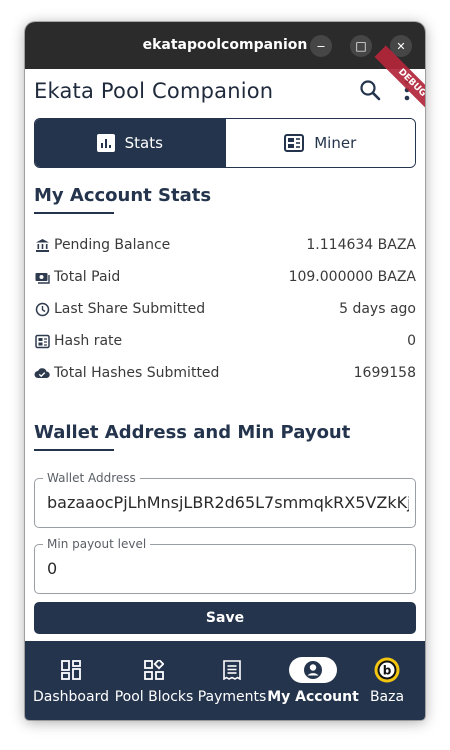 Image resolution: width=450 pixels, height=750 pixels. Describe the element at coordinates (352, 277) in the screenshot. I see `stat-value: 109.000000 BAZA` at that location.